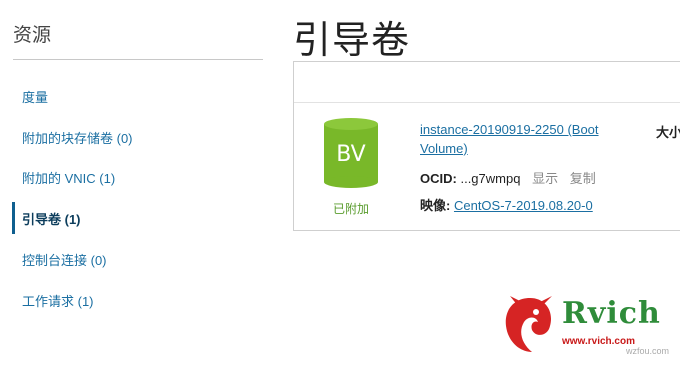  I want to click on boot-volume-name-link: instance-20190919-2250 (Boot Volume), so click(525, 139).